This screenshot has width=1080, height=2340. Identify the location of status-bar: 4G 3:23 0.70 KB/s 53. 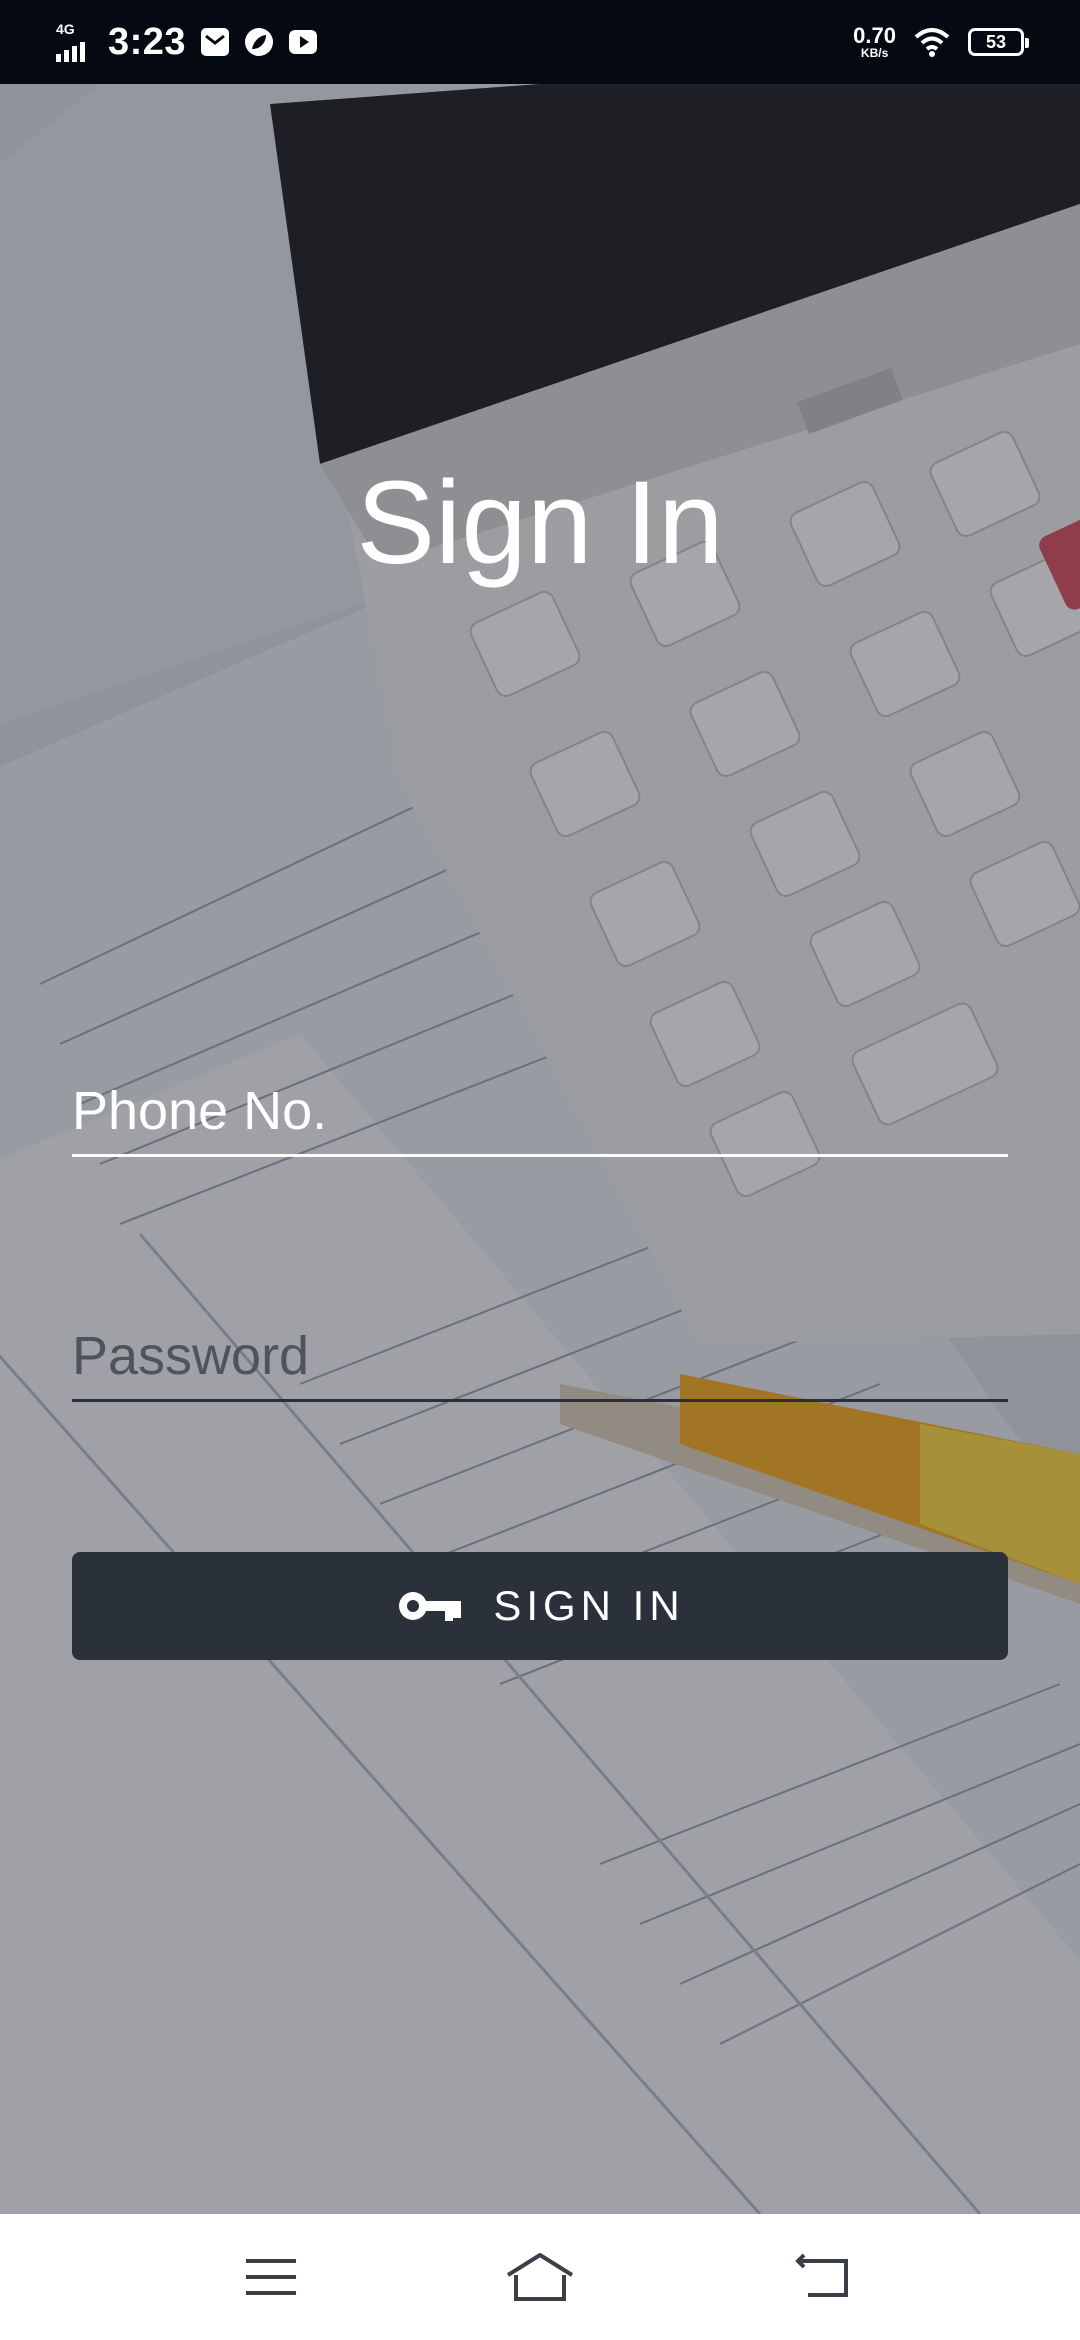
(540, 42).